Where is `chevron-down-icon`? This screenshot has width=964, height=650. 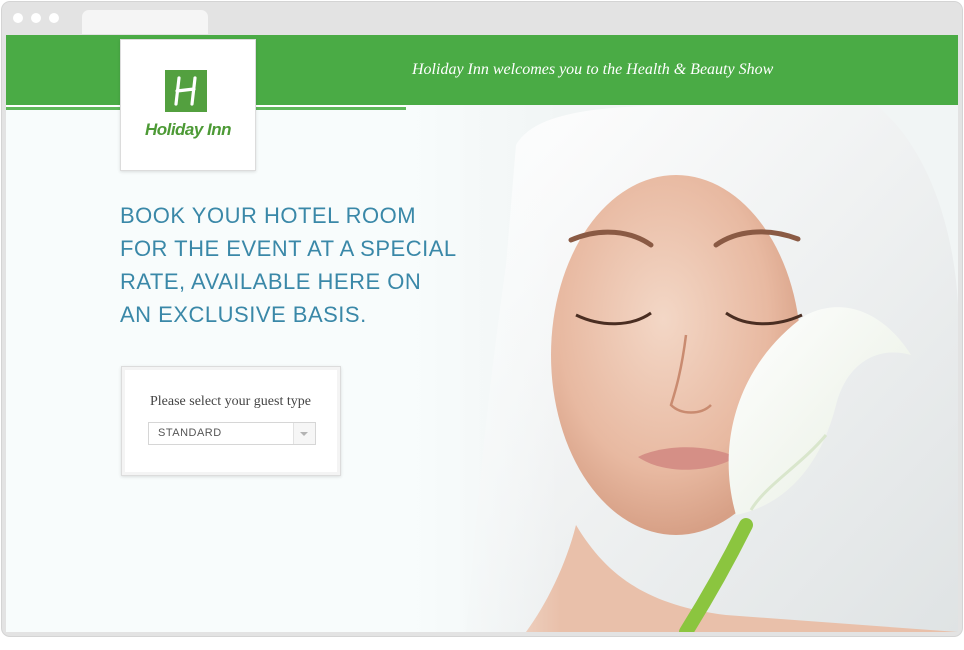
chevron-down-icon is located at coordinates (304, 433).